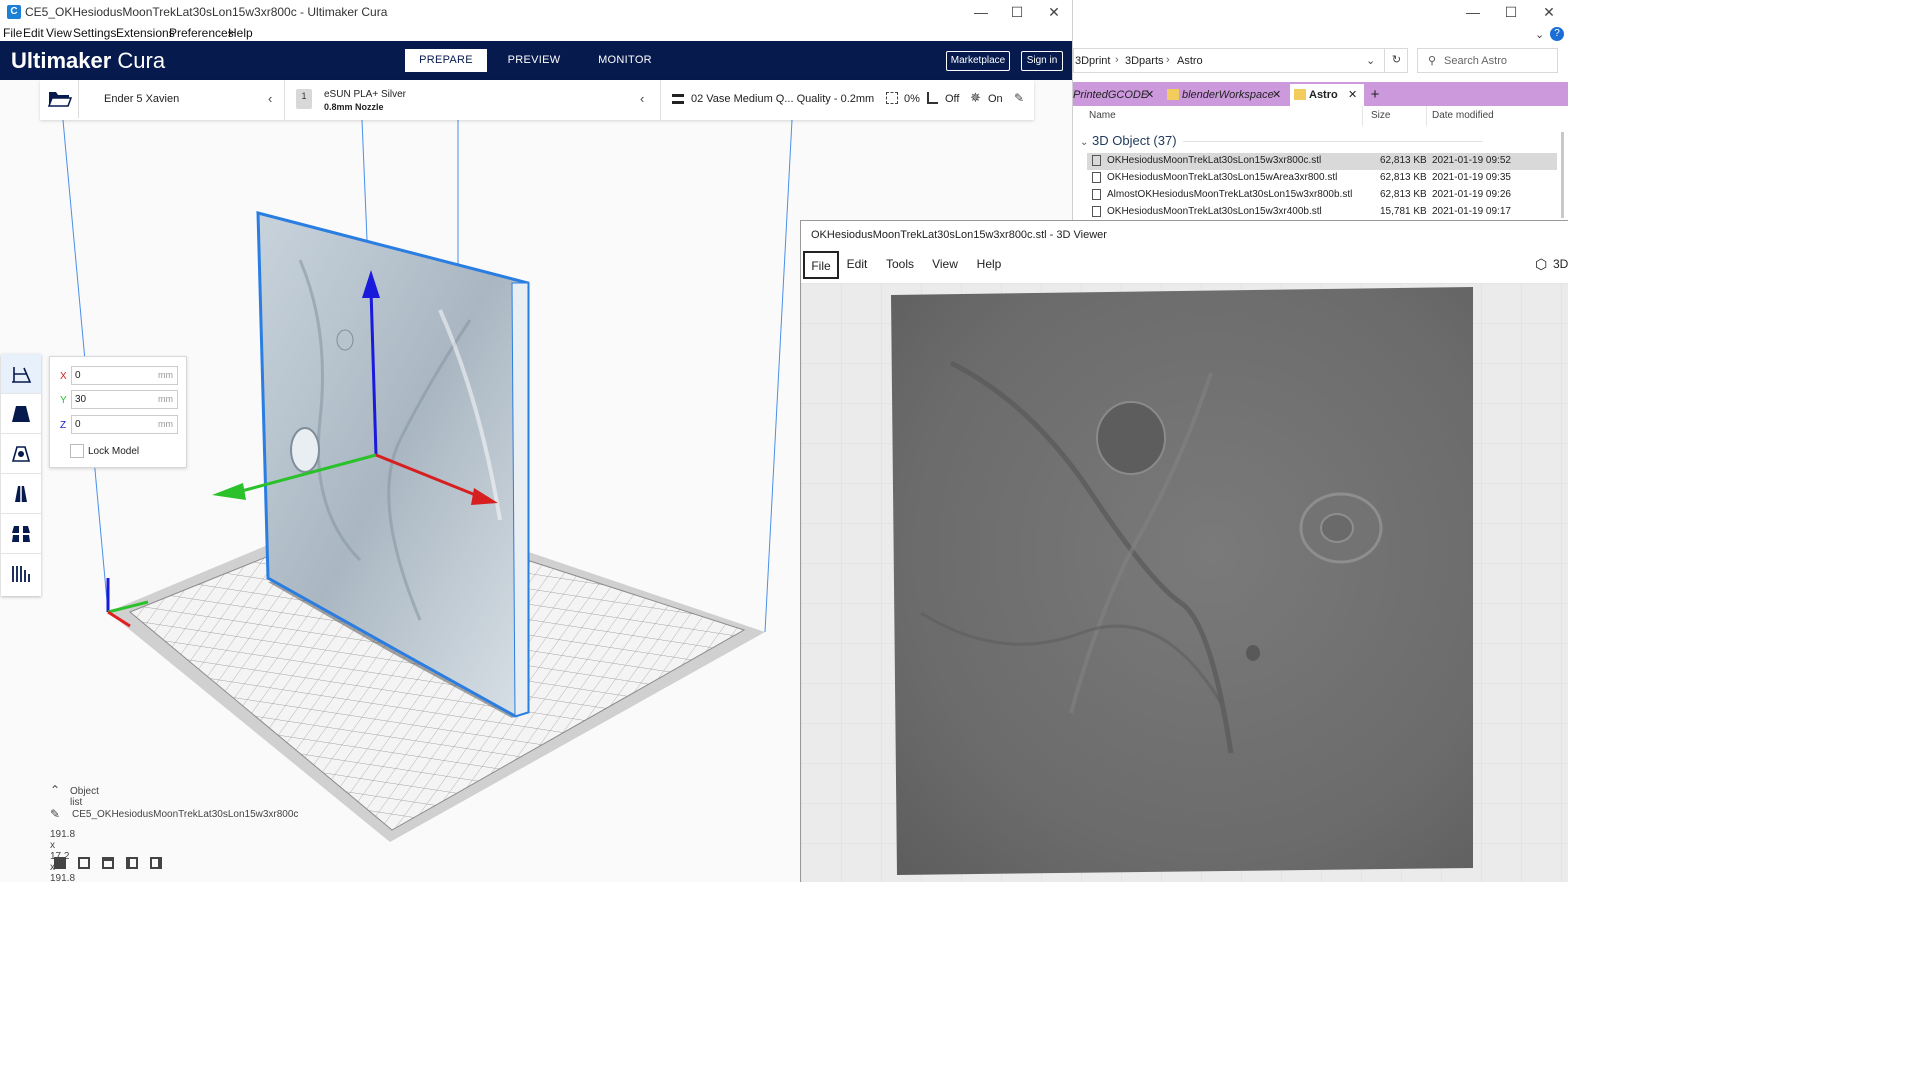 This screenshot has width=1920, height=1080. Describe the element at coordinates (94, 33) in the screenshot. I see `menu-settings: Settings` at that location.